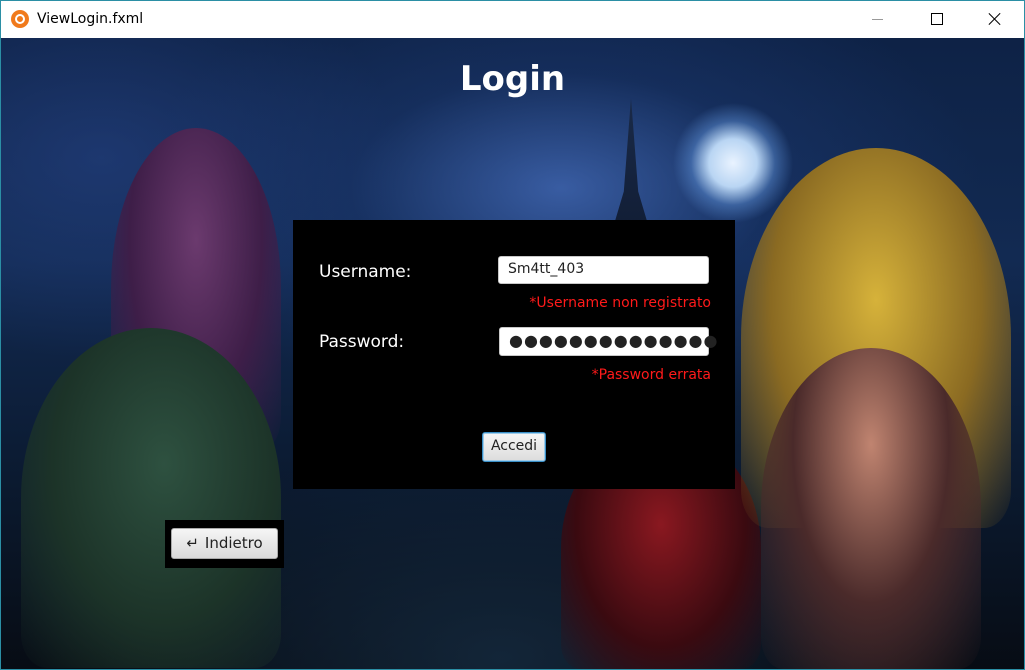 This screenshot has width=1025, height=670. I want to click on app-icon, so click(20, 19).